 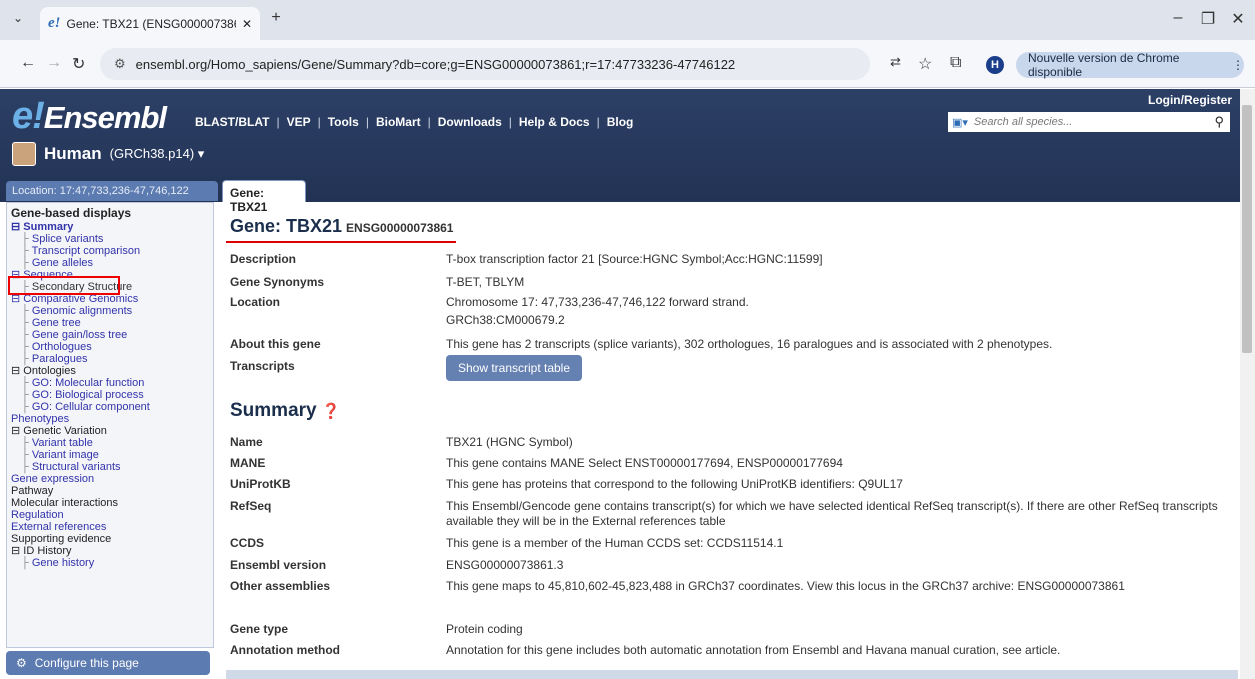 What do you see at coordinates (108, 154) in the screenshot?
I see `species-selector: Human (GRCh38.p14) ▾` at bounding box center [108, 154].